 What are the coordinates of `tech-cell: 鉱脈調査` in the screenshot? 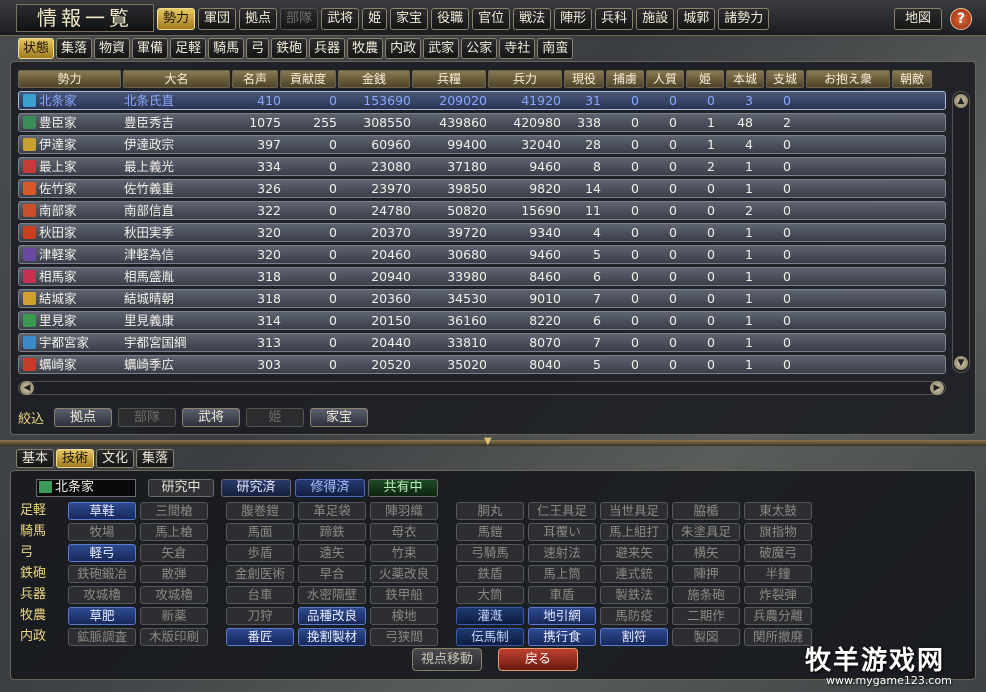 It's located at (102, 637).